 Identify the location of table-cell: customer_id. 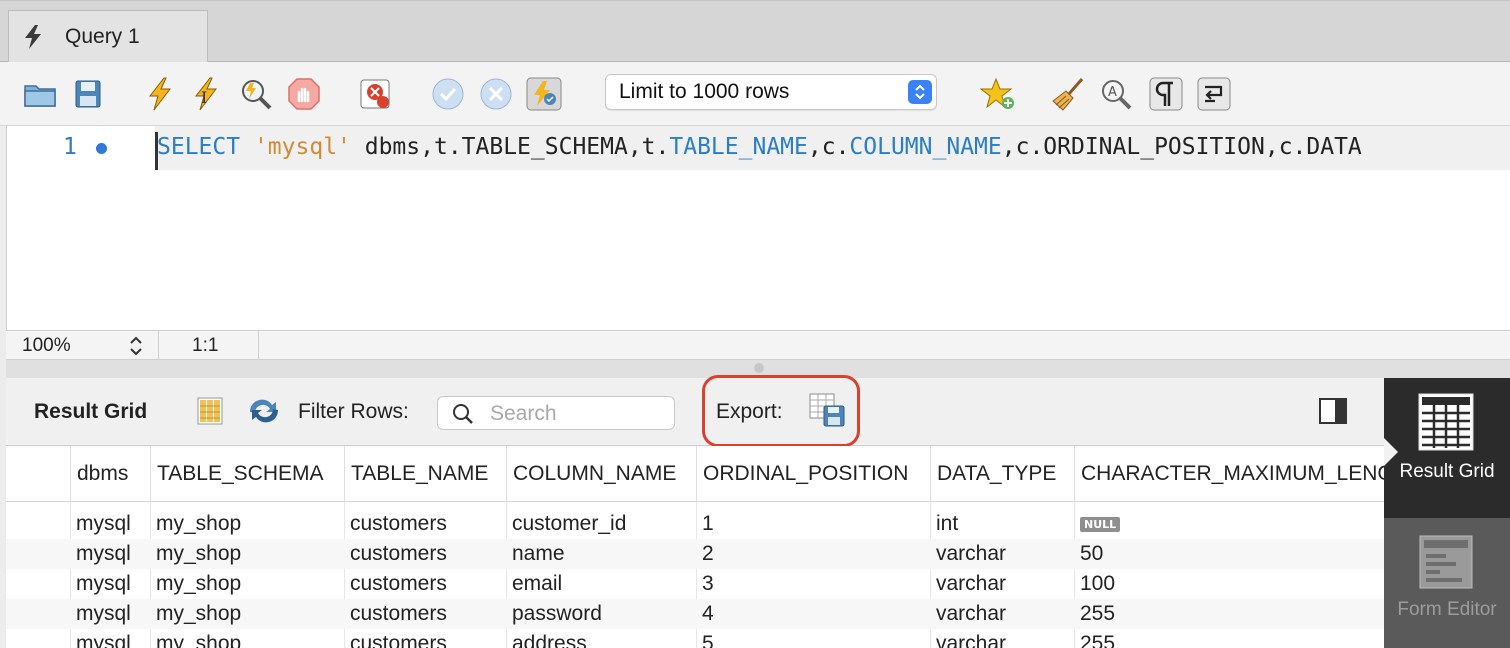
(566, 524).